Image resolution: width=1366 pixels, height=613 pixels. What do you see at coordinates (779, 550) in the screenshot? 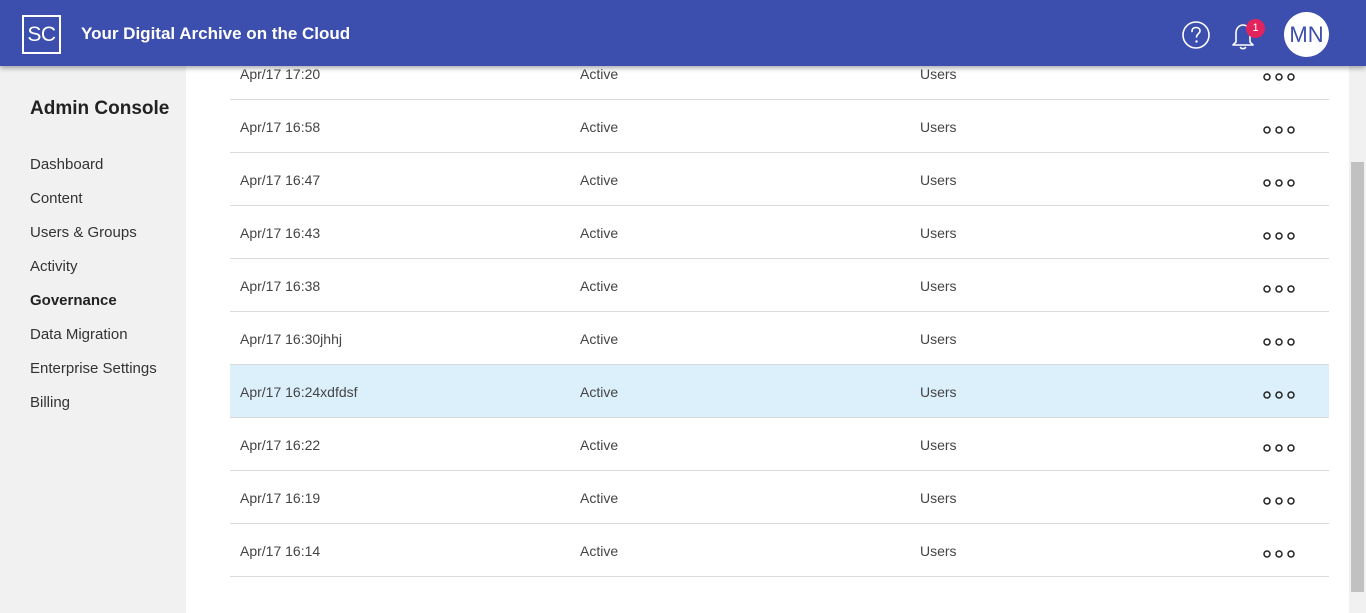
I see `table-row: Apr/17 16:14 Active Users` at bounding box center [779, 550].